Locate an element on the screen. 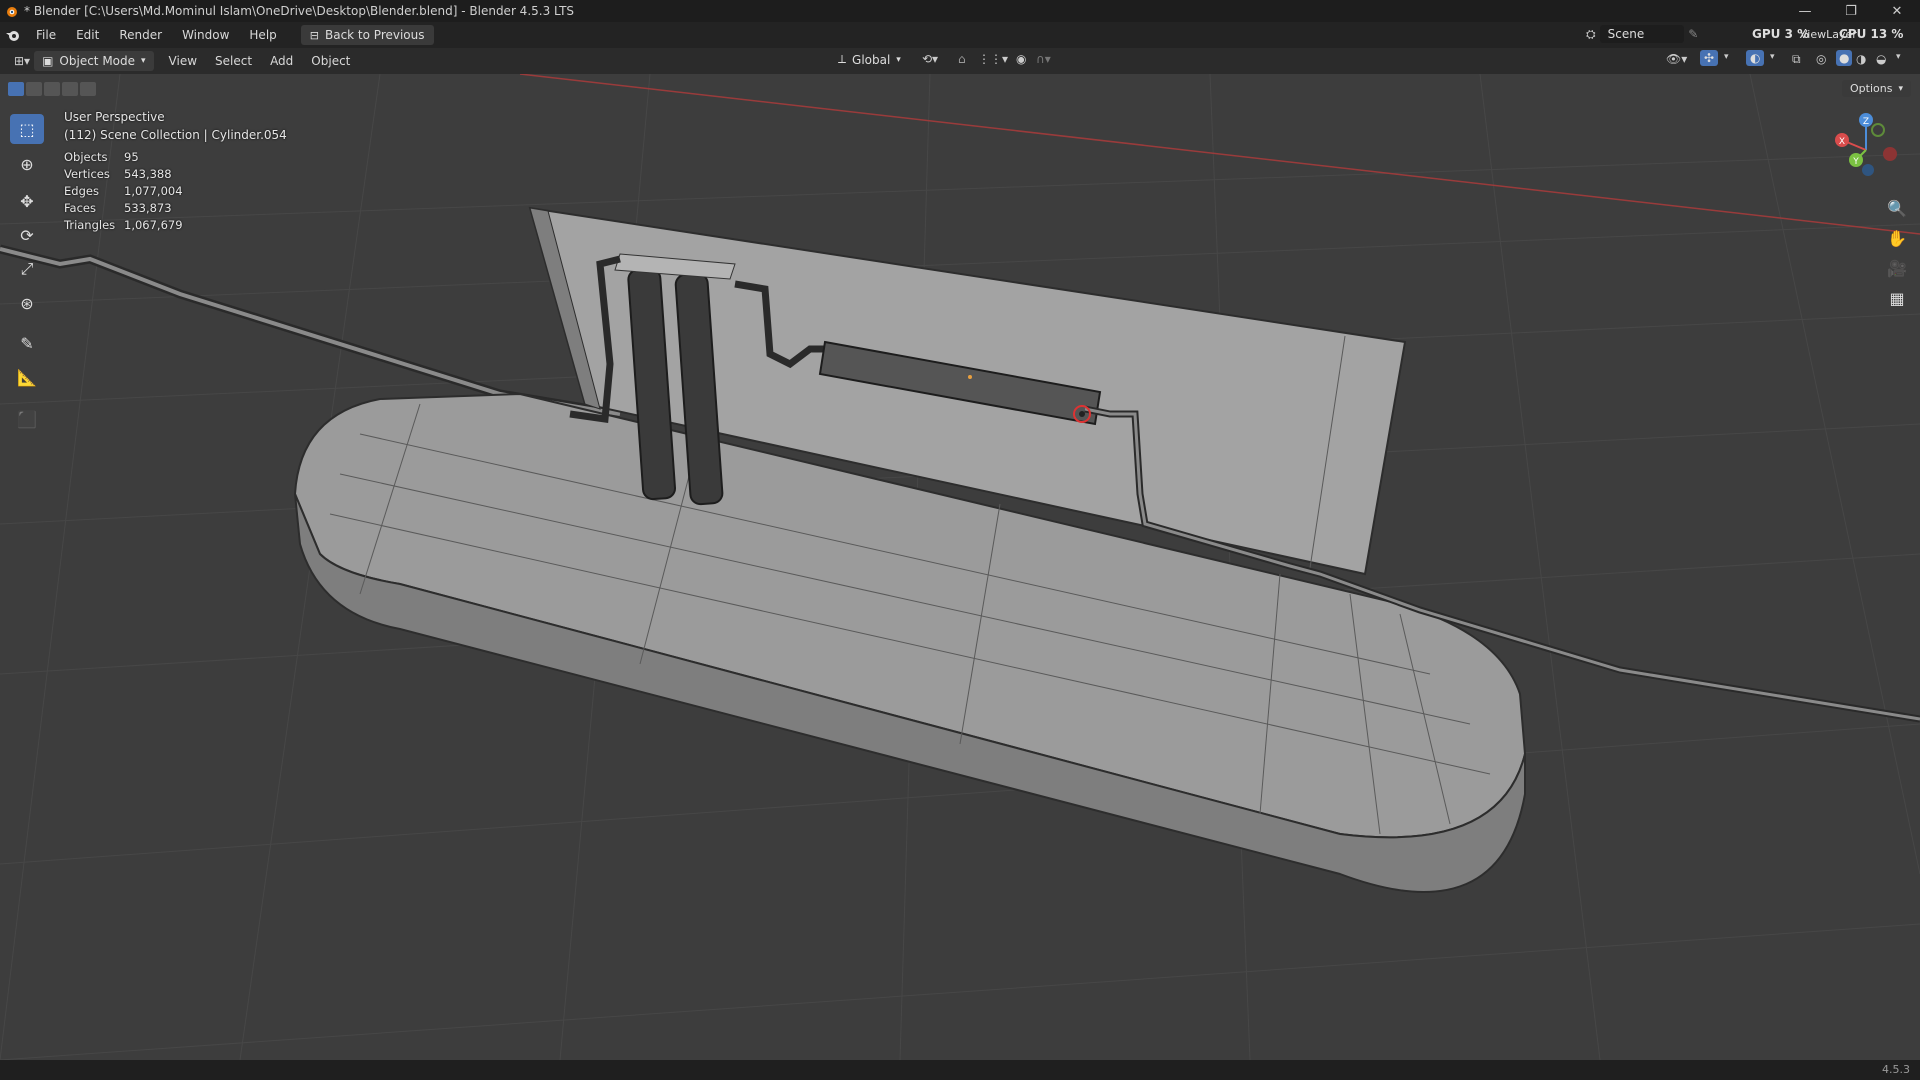 The height and width of the screenshot is (1080, 1920). minimize-button: — is located at coordinates (1805, 11).